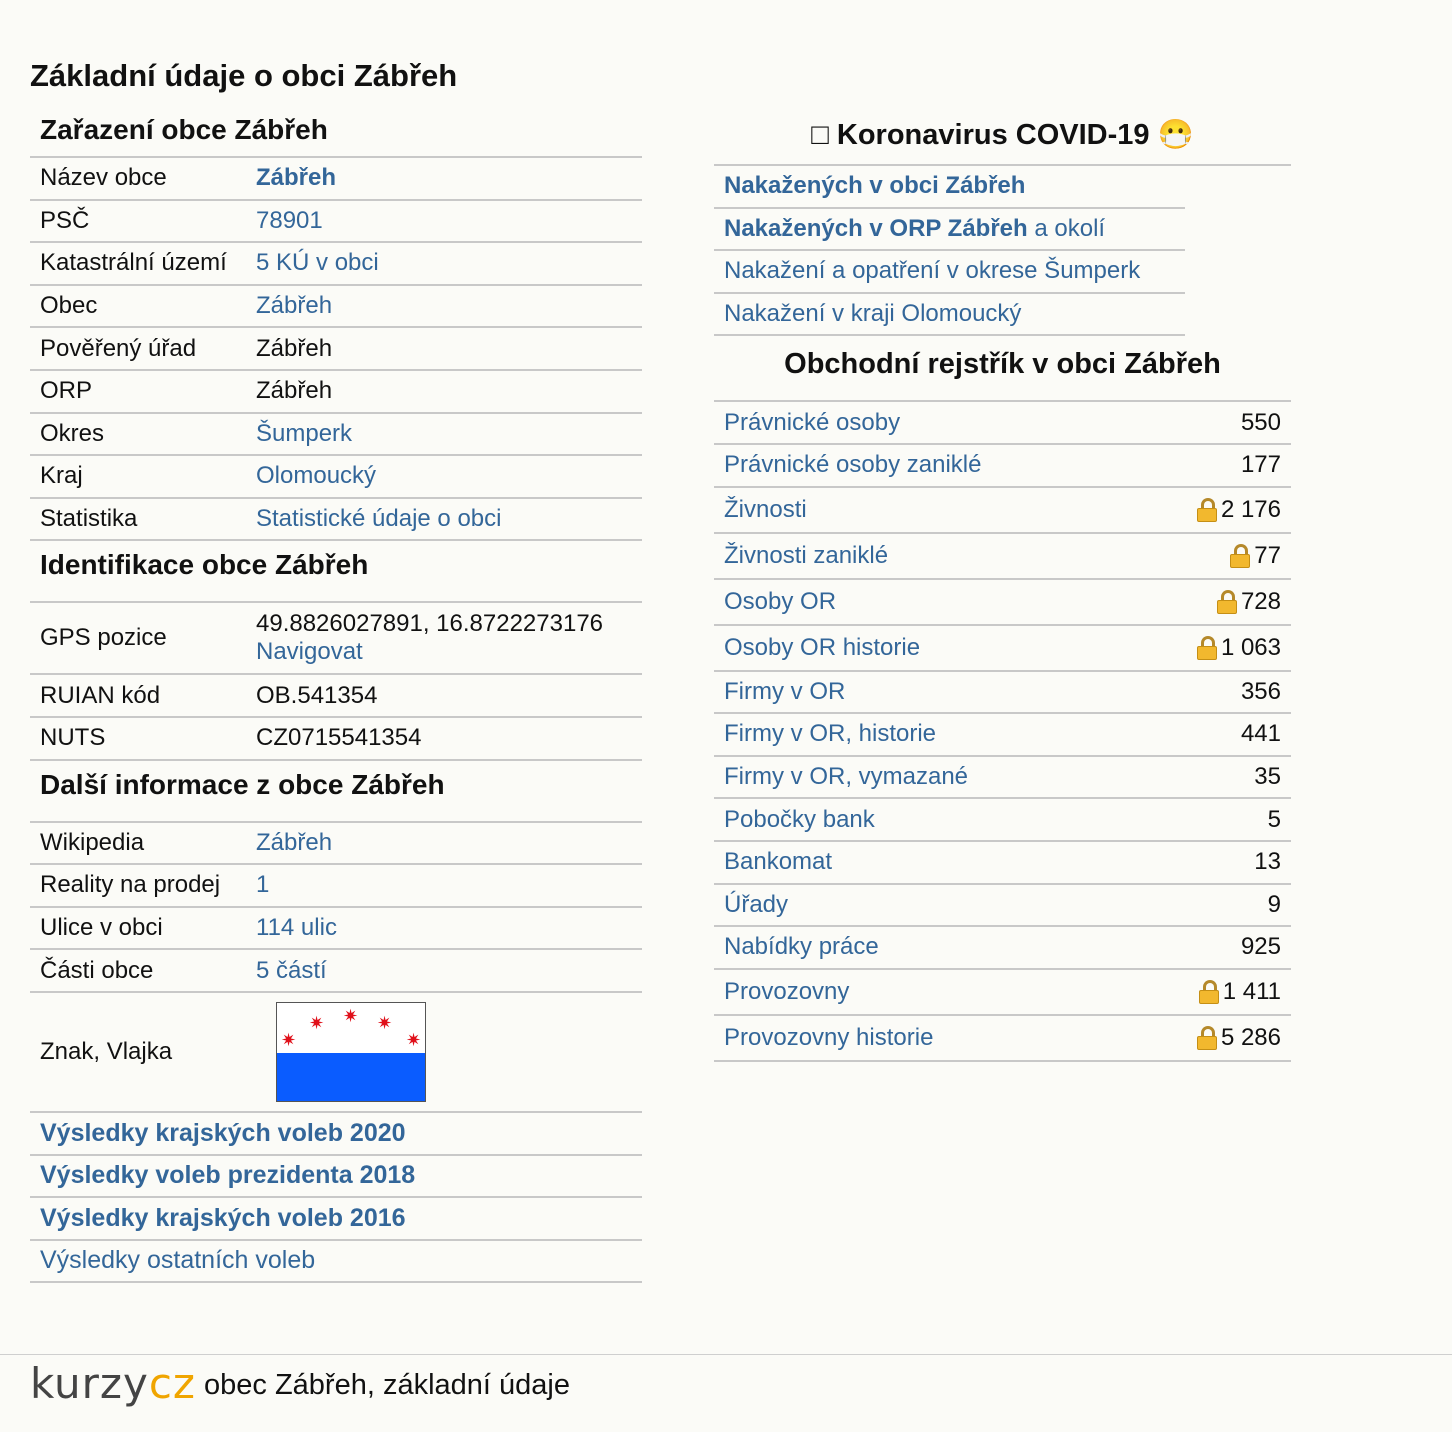 The image size is (1452, 1432). I want to click on rejstrik-count: 356, so click(1261, 692).